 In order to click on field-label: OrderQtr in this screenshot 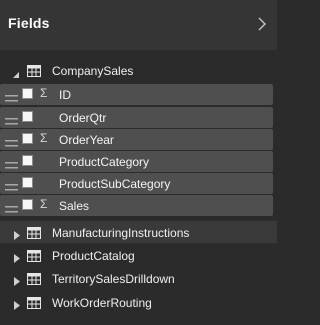, I will do `click(83, 118)`.